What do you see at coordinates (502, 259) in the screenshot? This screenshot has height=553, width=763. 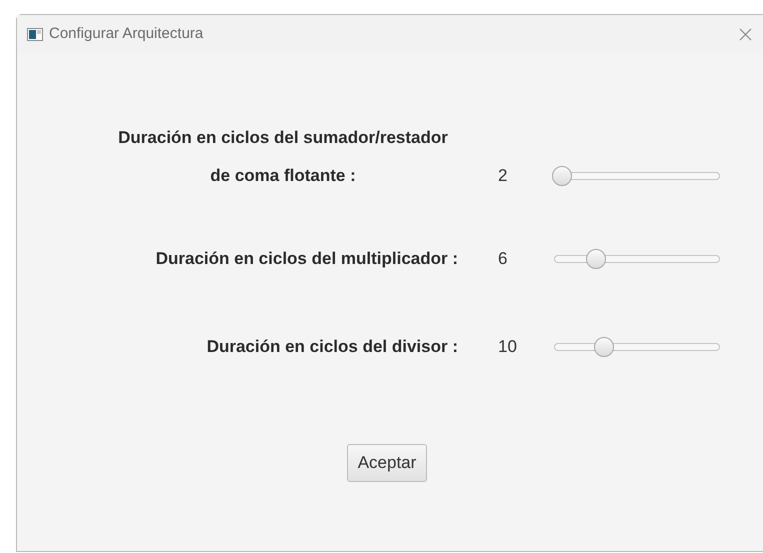 I see `setting-value: 6` at bounding box center [502, 259].